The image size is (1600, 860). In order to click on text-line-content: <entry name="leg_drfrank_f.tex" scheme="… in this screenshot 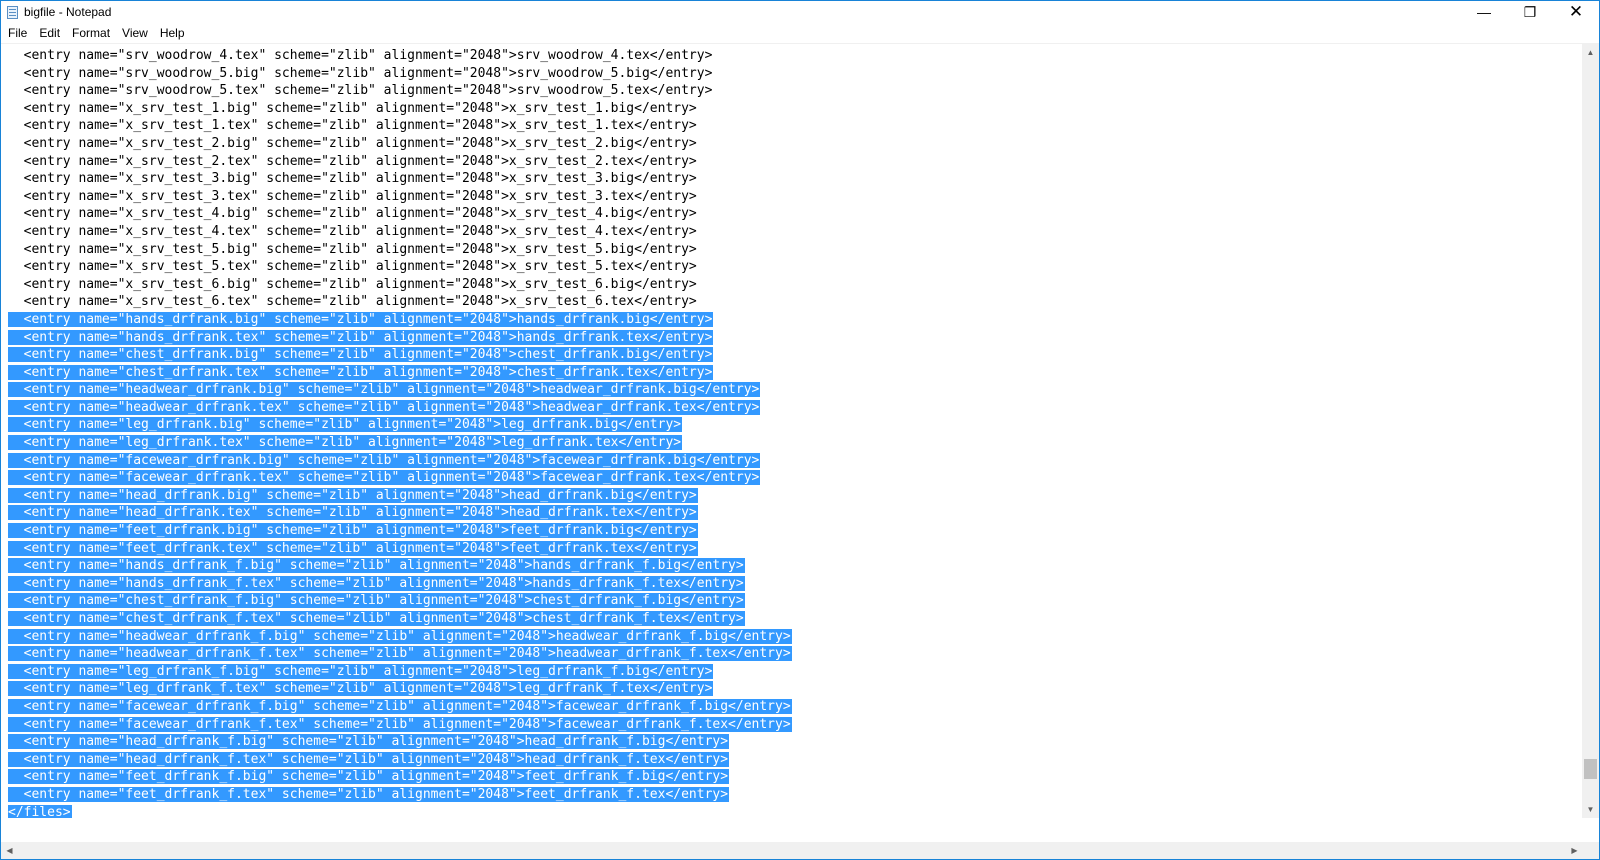, I will do `click(361, 689)`.